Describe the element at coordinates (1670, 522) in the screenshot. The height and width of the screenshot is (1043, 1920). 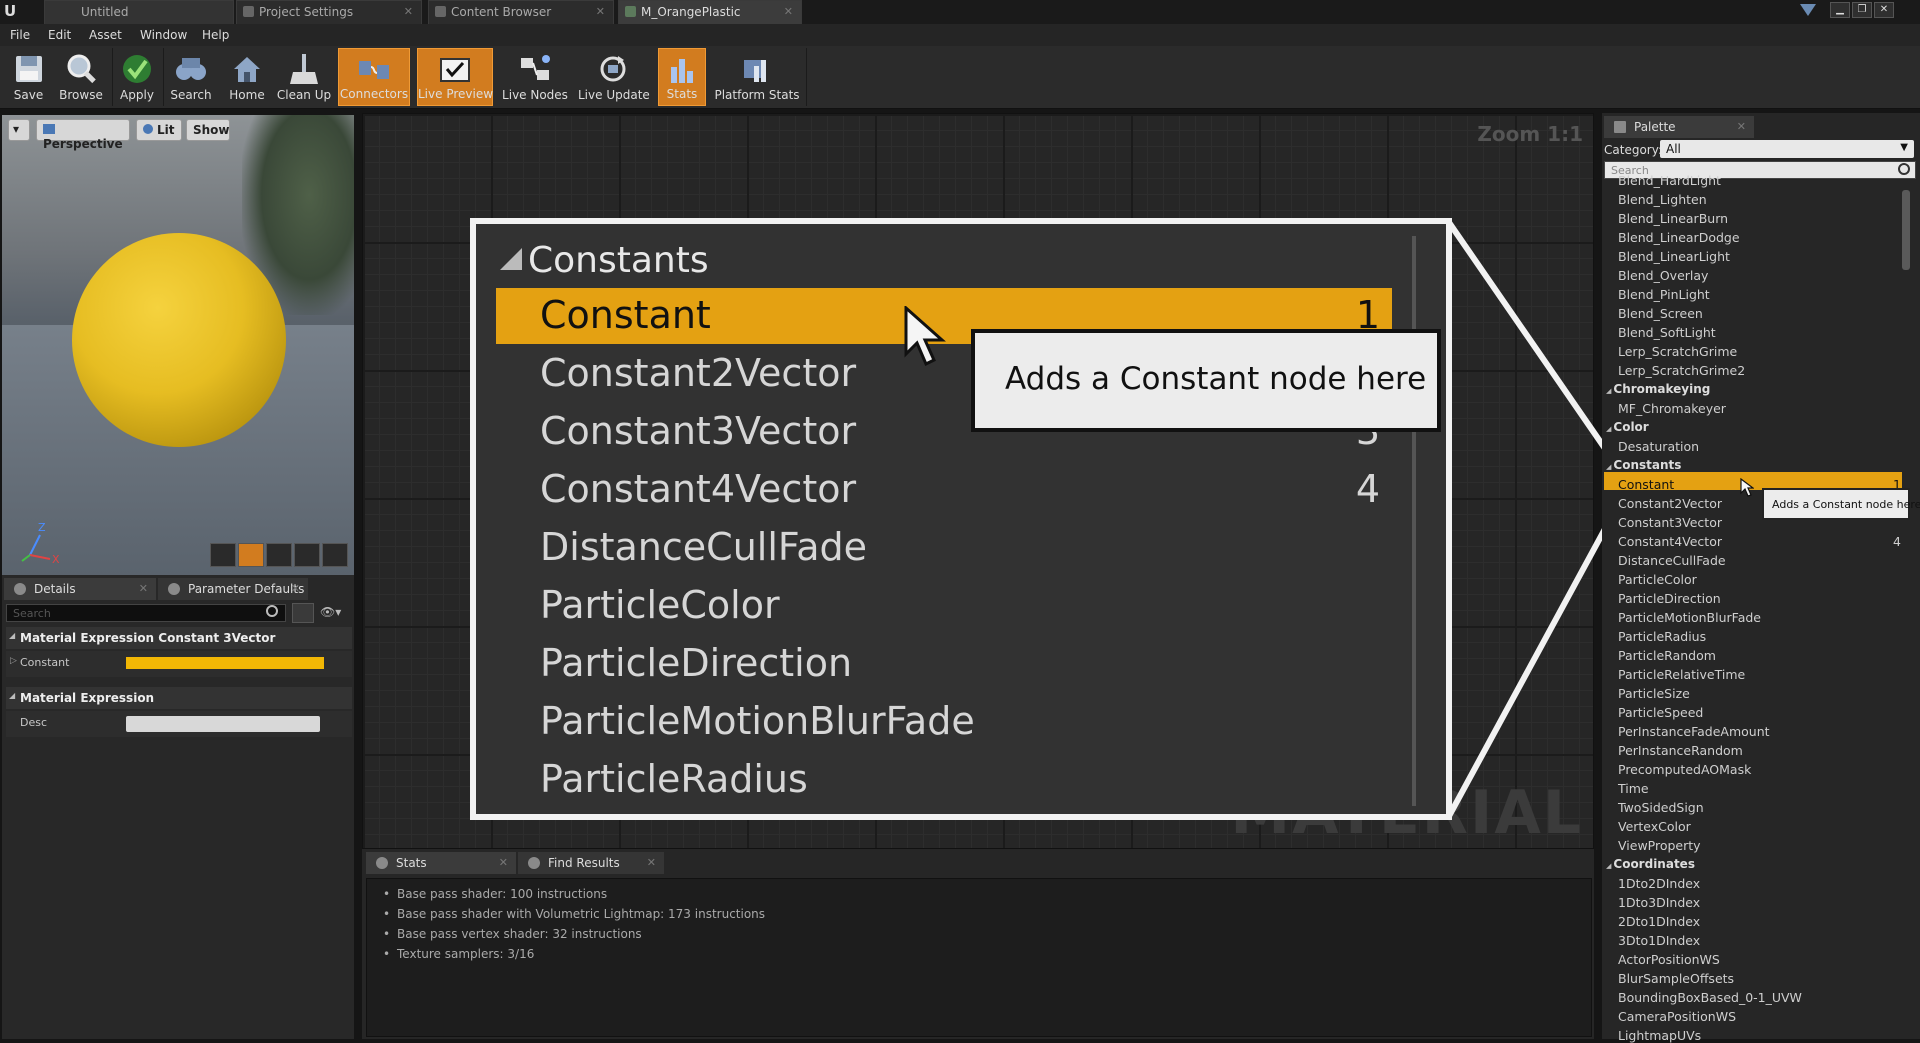
I see `palette-item: Constant3Vector` at that location.